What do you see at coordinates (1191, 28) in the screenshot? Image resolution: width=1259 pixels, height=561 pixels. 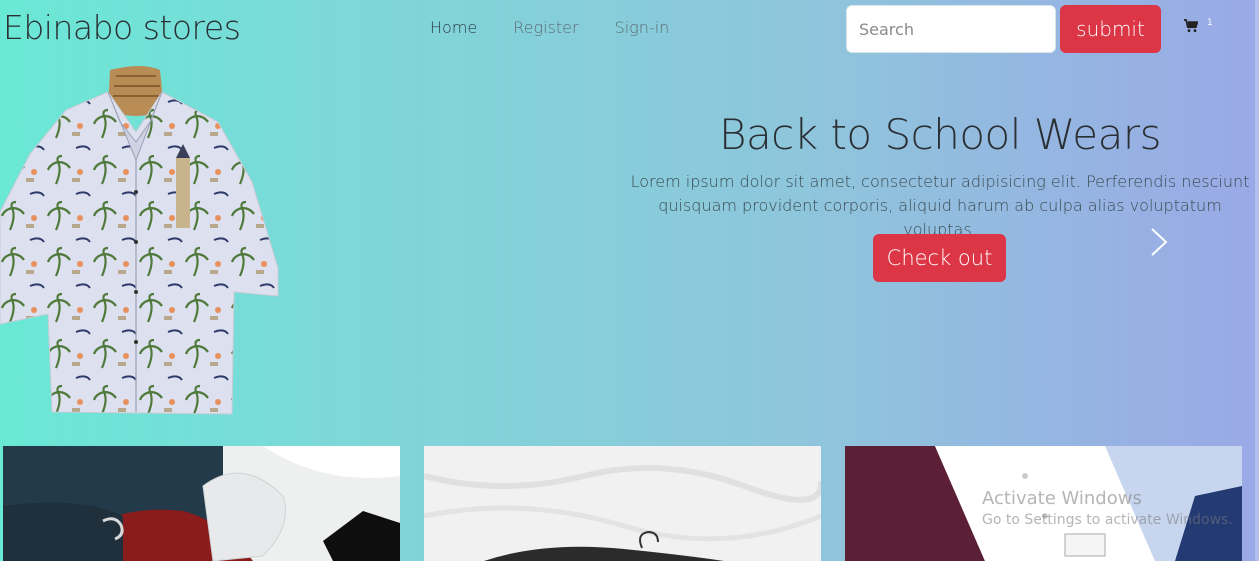 I see `cart-icon` at bounding box center [1191, 28].